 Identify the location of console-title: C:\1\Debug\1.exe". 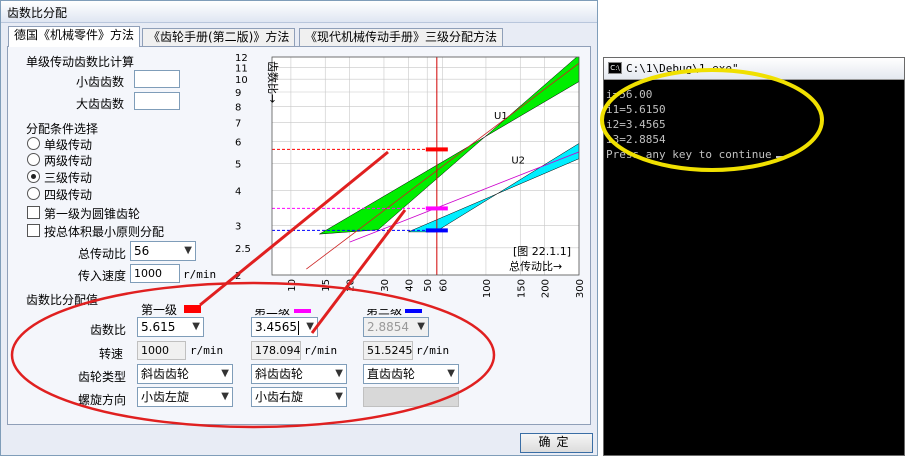
(682, 68).